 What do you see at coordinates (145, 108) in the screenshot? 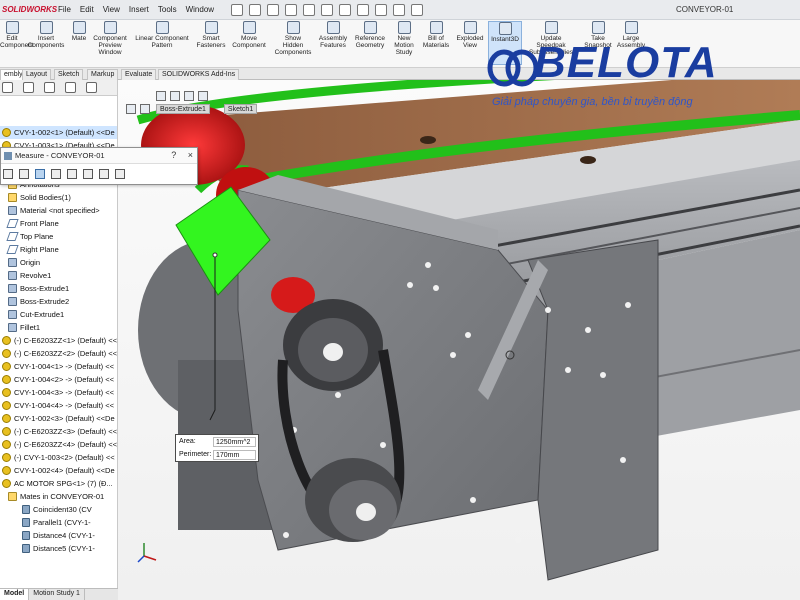
I see `breadcrumb-body-icon` at bounding box center [145, 108].